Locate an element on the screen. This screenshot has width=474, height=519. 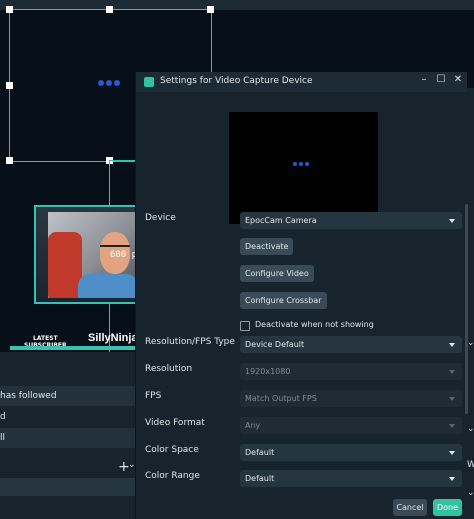
list-item-text: d is located at coordinates (3, 417).